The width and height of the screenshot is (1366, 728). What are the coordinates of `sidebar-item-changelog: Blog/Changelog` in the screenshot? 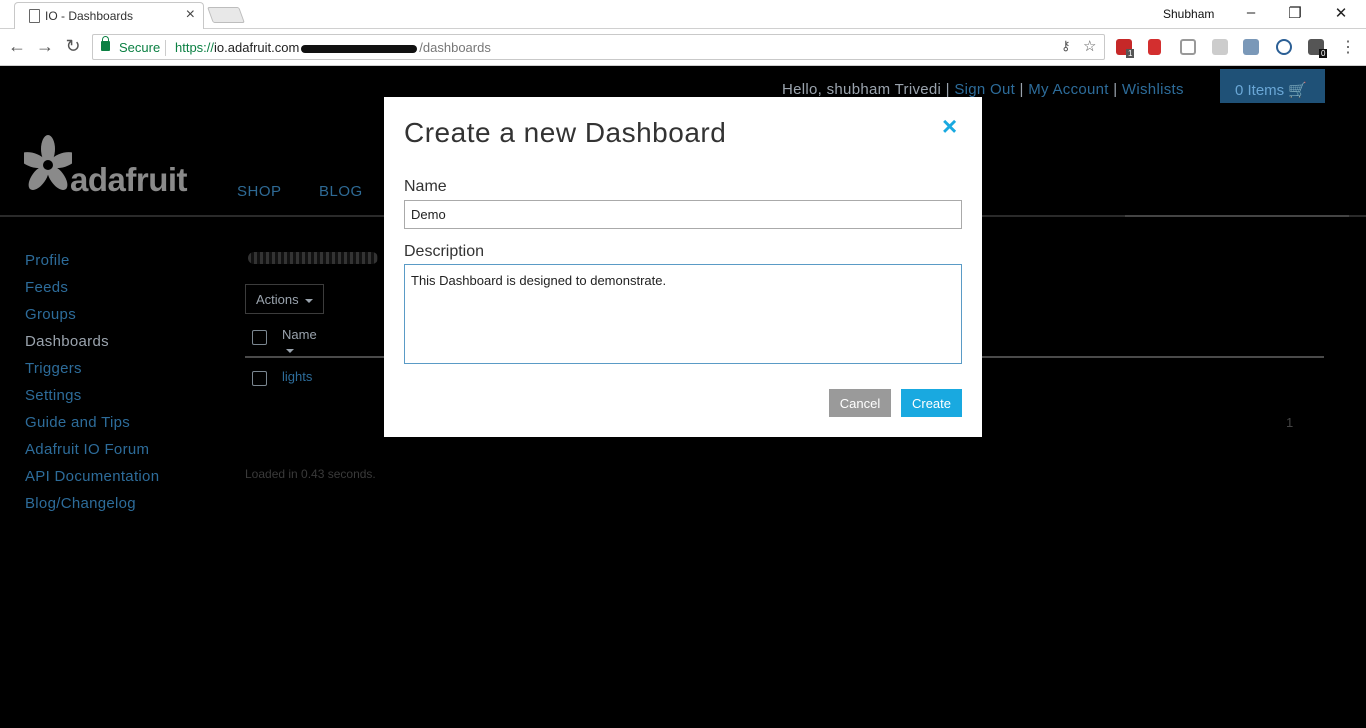 It's located at (92, 508).